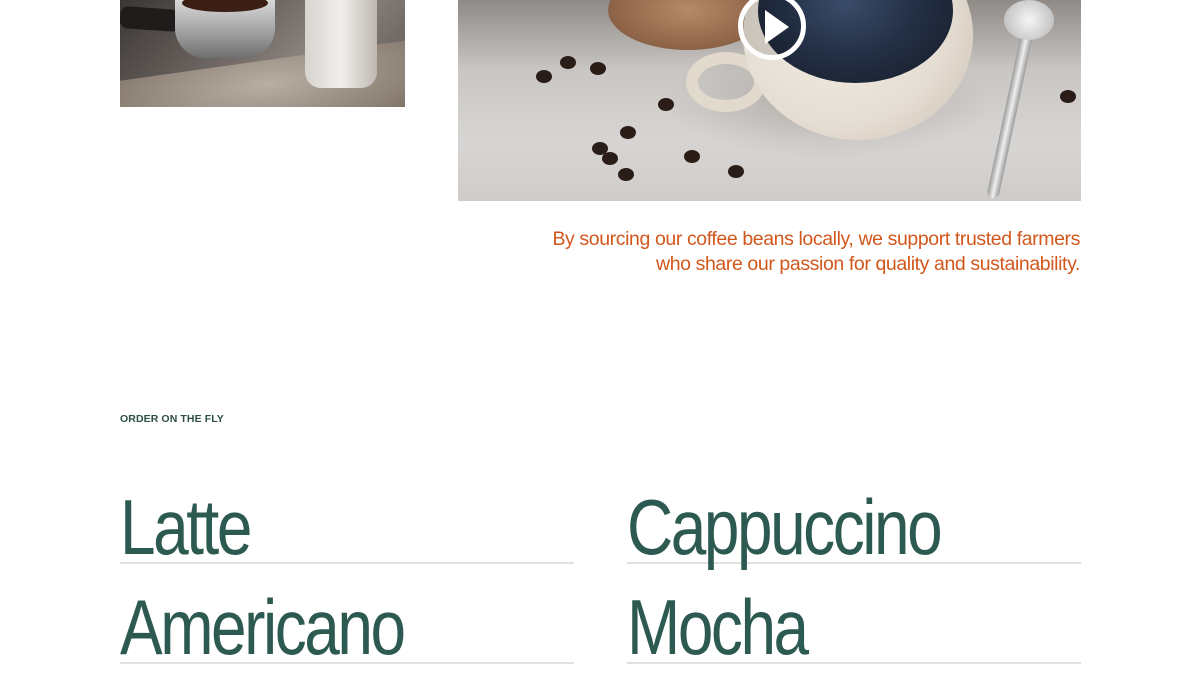  What do you see at coordinates (347, 527) in the screenshot?
I see `menu-item-latte: Latte` at bounding box center [347, 527].